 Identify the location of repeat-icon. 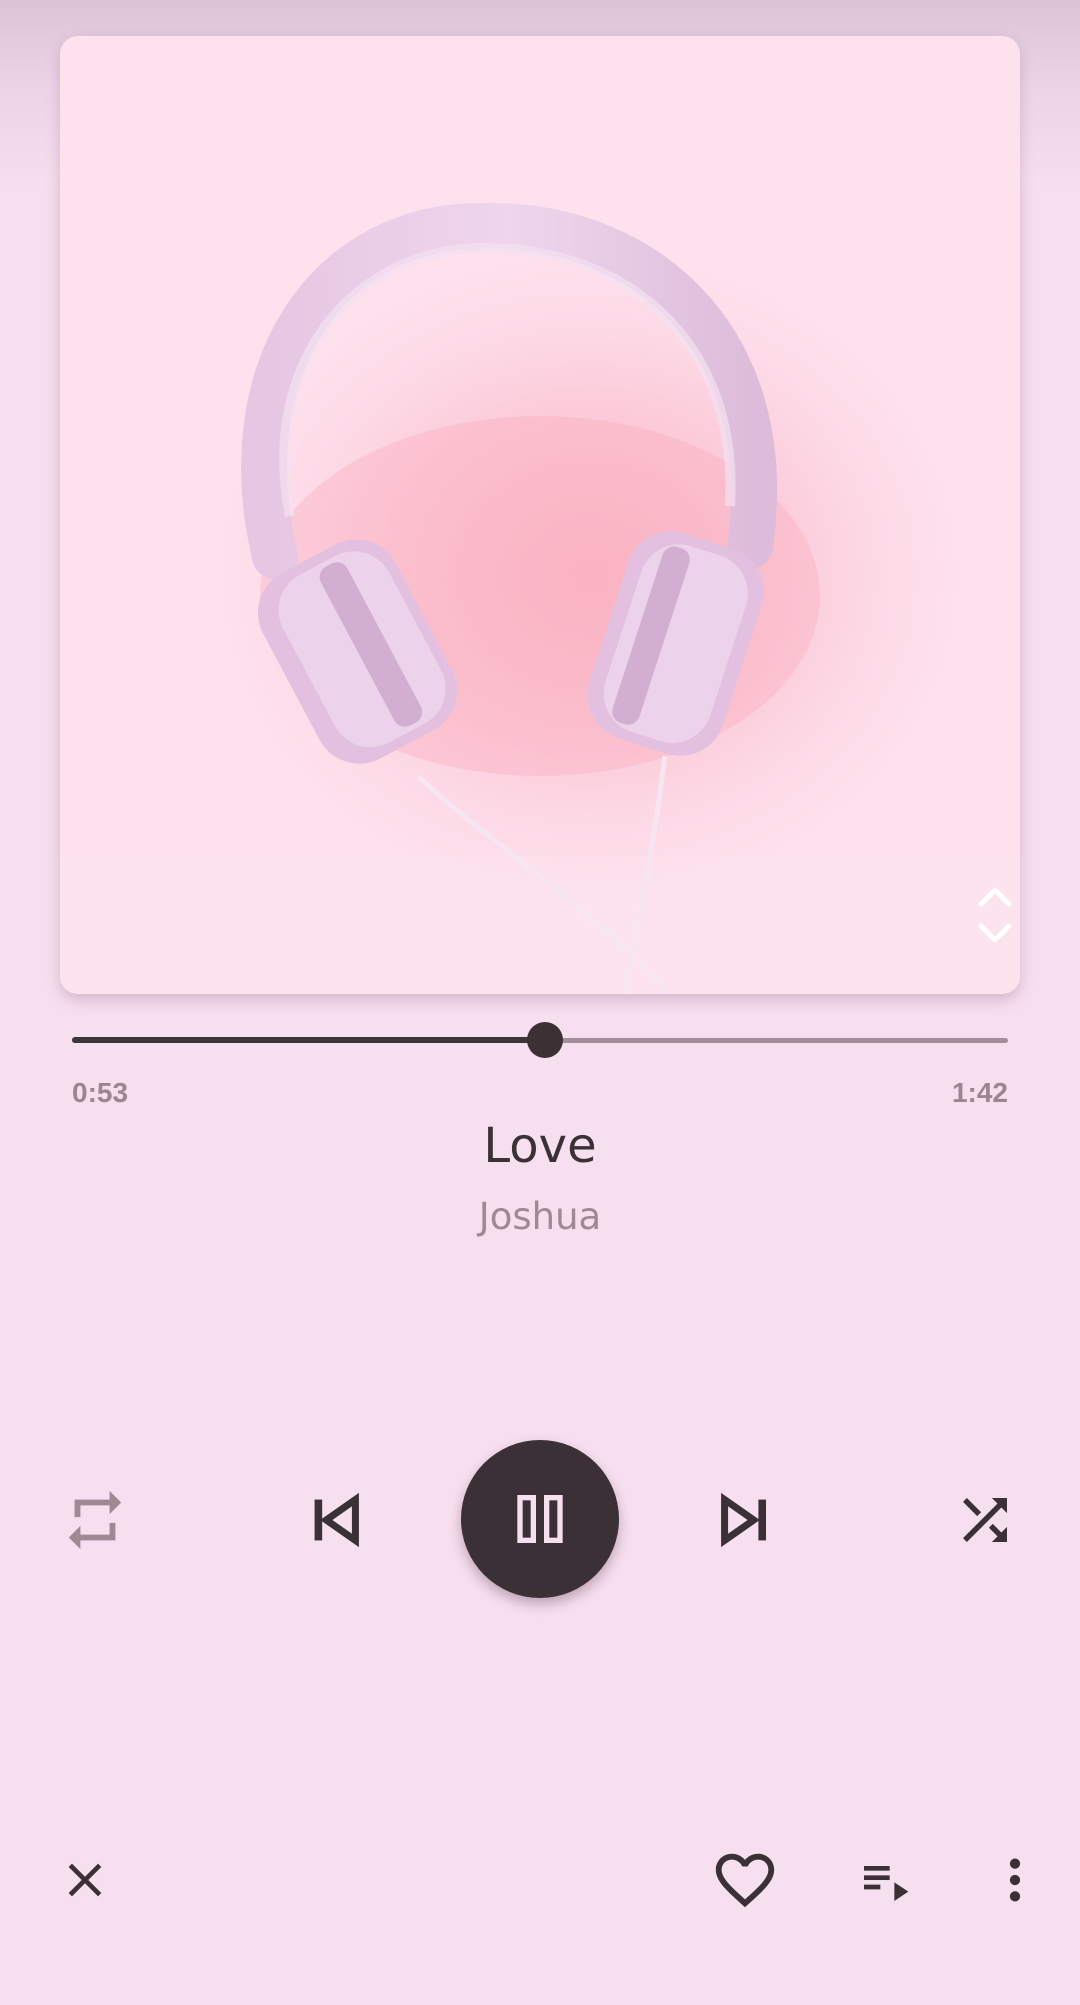
(95, 1520).